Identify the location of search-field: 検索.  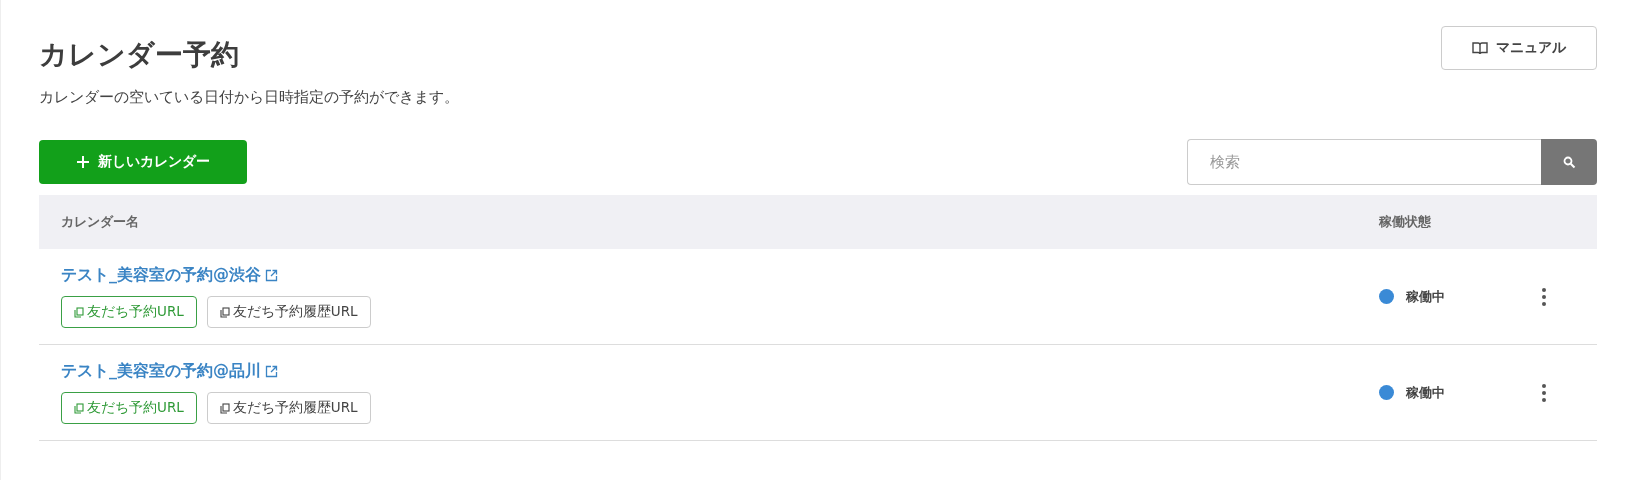
(1364, 162).